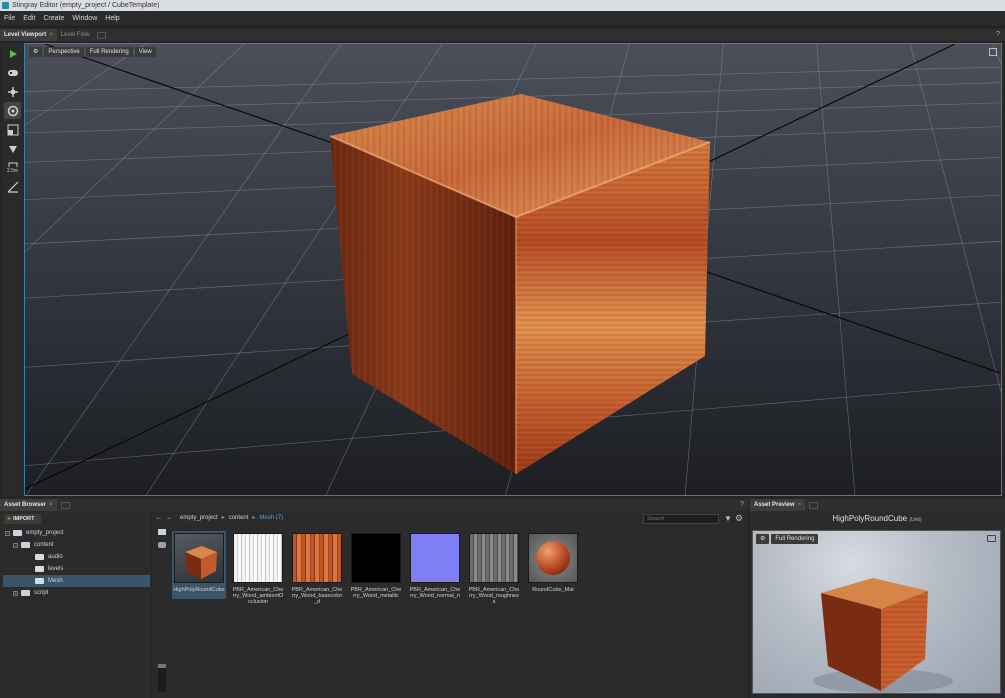  What do you see at coordinates (219, 518) in the screenshot?
I see `breadcrumb: ← → empty_project ▸ content ▸ Mesh (7)` at bounding box center [219, 518].